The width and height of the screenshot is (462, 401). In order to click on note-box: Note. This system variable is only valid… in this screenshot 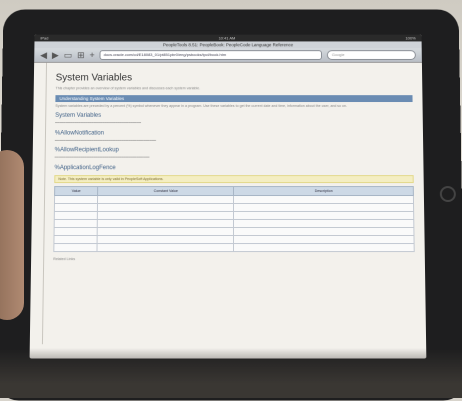, I will do `click(233, 179)`.